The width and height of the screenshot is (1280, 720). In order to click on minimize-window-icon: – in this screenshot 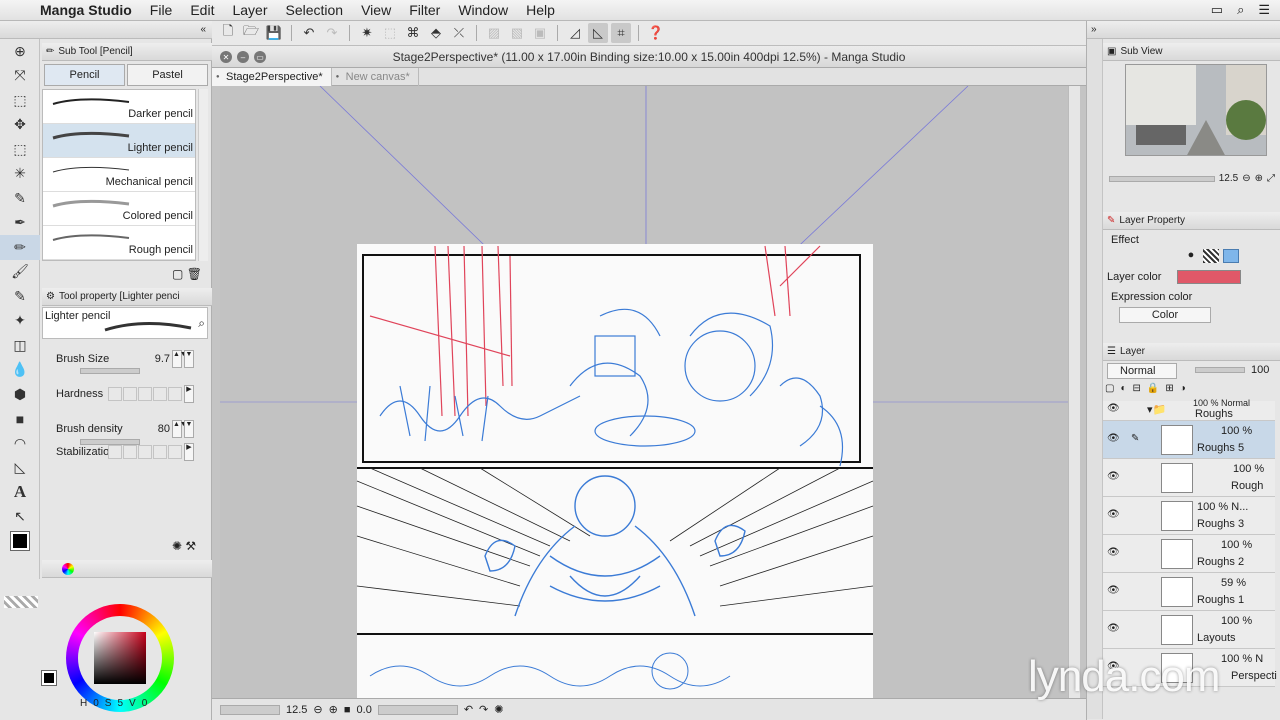, I will do `click(243, 57)`.